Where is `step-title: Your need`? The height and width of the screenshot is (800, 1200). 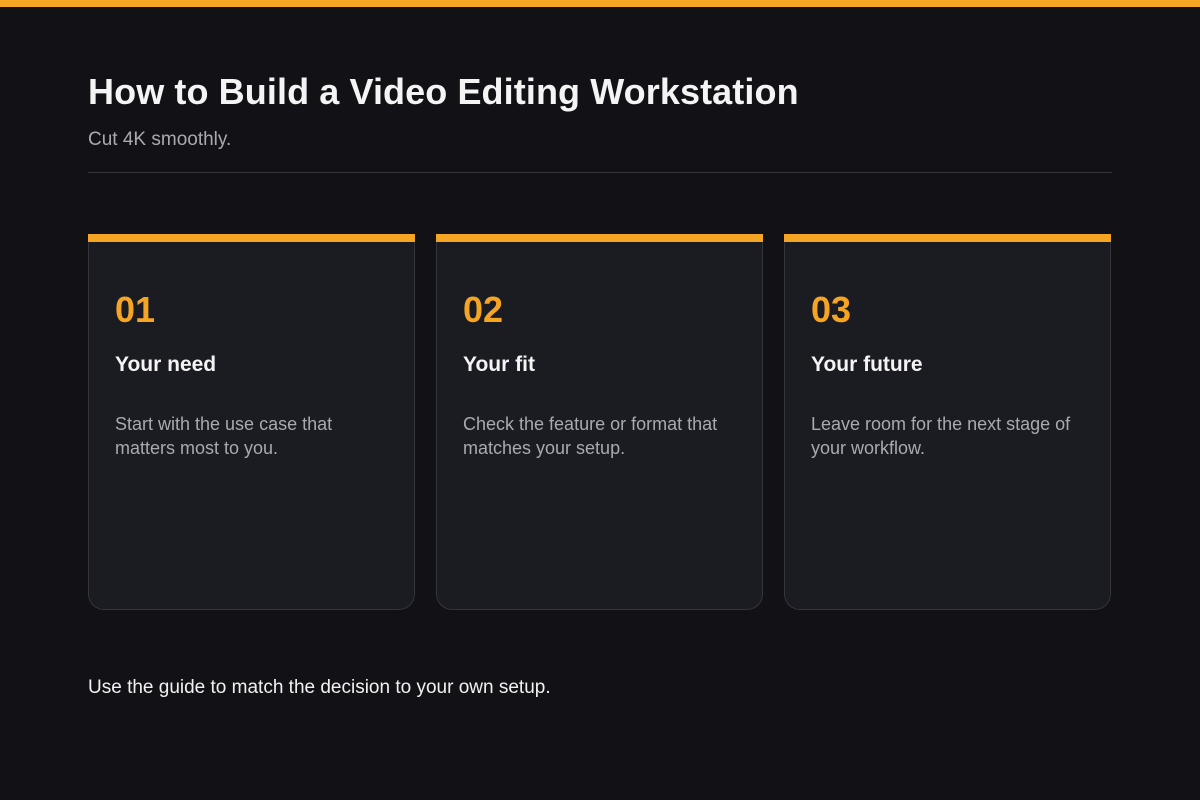 step-title: Your need is located at coordinates (166, 364).